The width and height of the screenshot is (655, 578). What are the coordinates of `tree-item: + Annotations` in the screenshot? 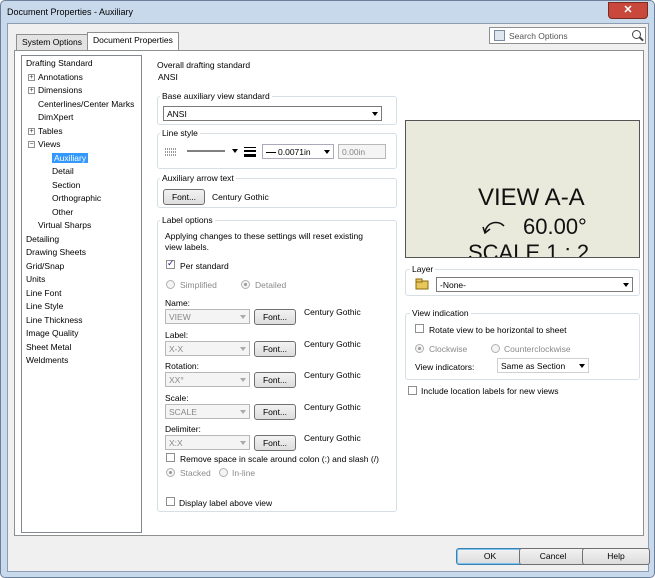 It's located at (55, 77).